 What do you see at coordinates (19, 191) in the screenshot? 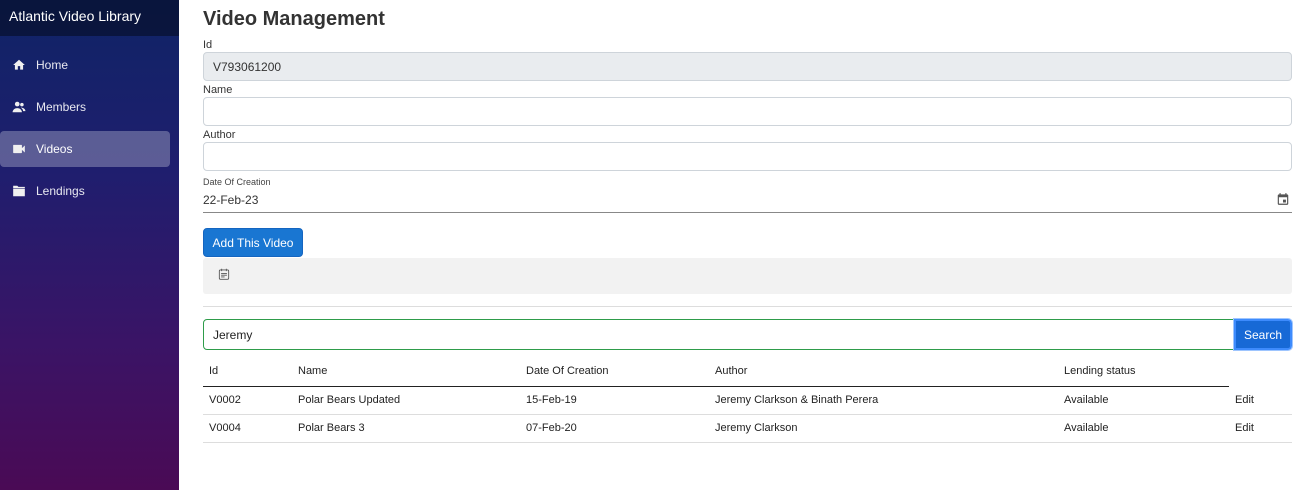
I see `folder-icon` at bounding box center [19, 191].